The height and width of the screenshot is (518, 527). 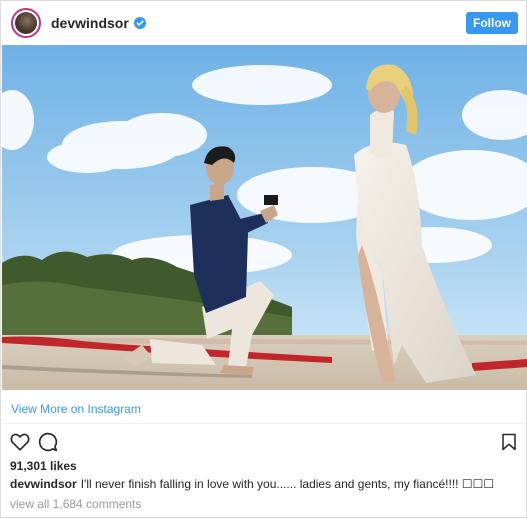 I want to click on follow-button: Follow, so click(x=492, y=23).